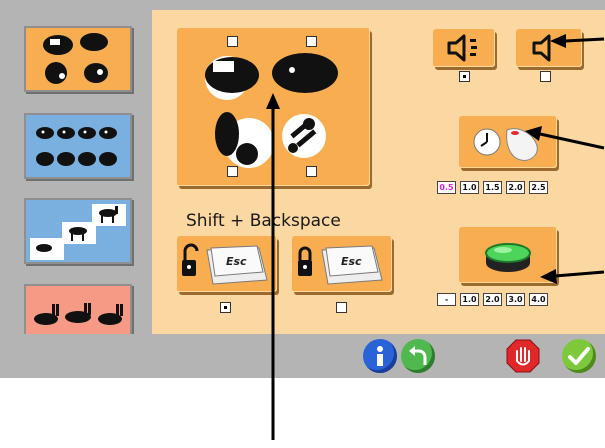 This screenshot has height=448, width=605. What do you see at coordinates (446, 187) in the screenshot?
I see `interval-option-0-5: 0.5` at bounding box center [446, 187].